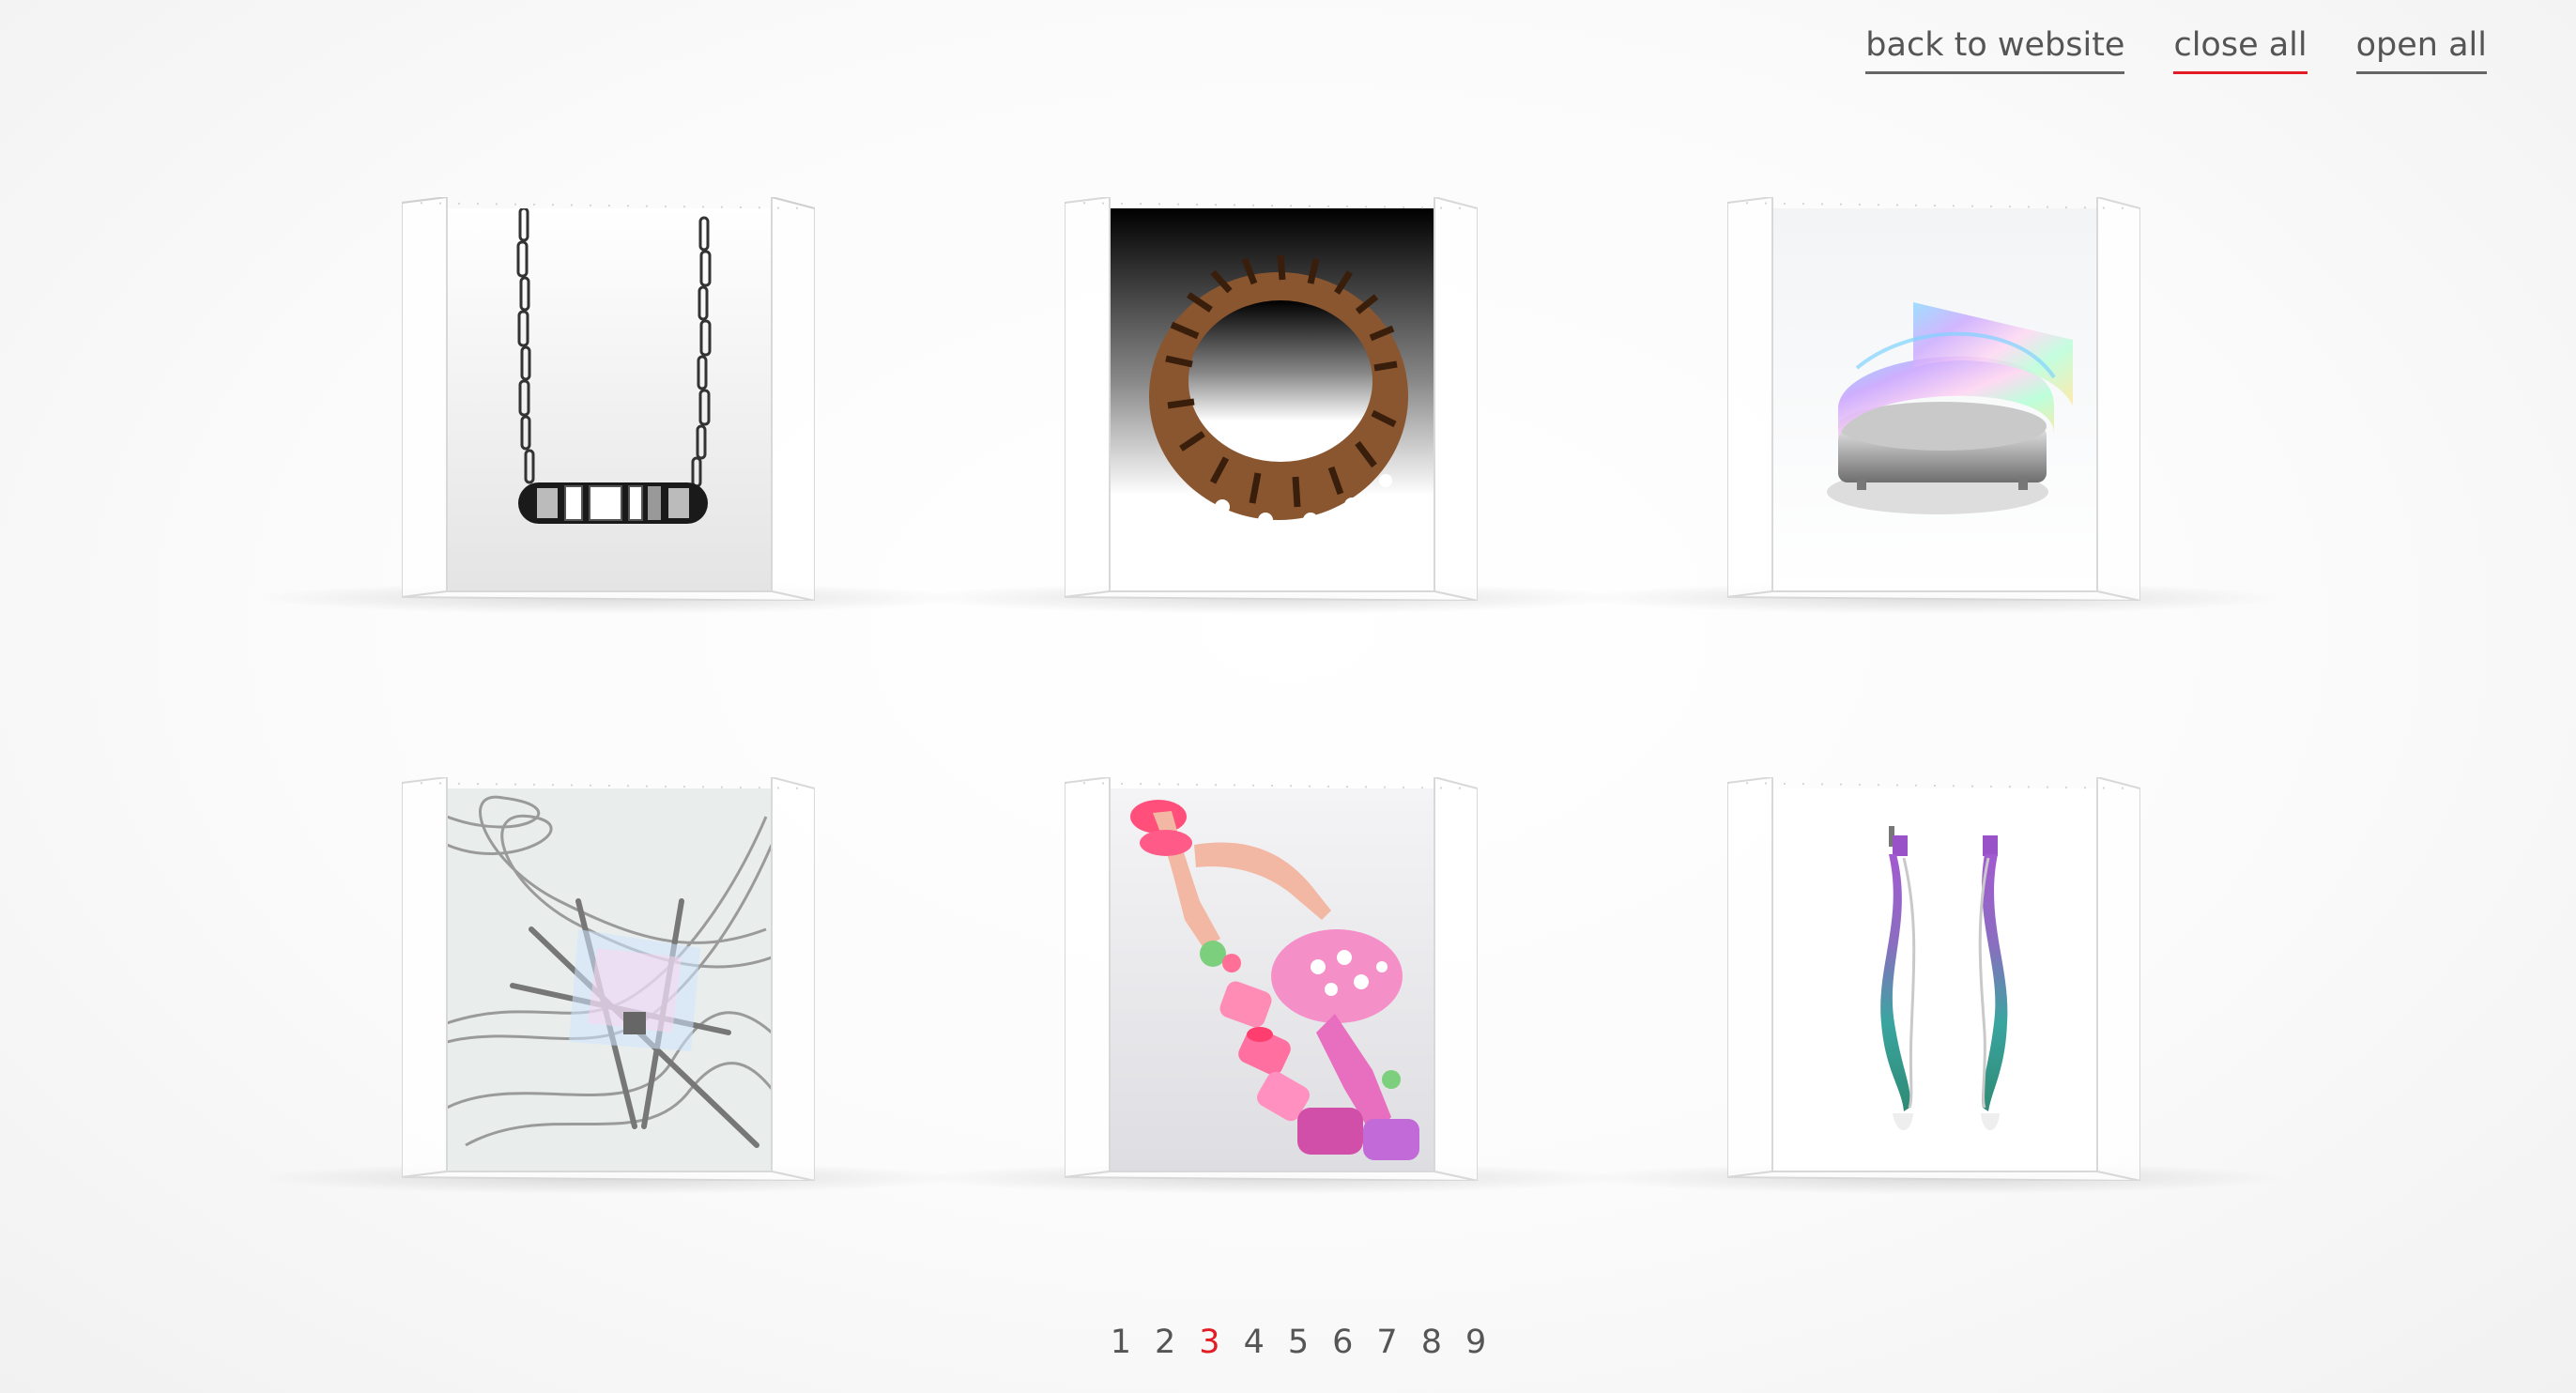  What do you see at coordinates (1342, 1342) in the screenshot?
I see `page-link: 6` at bounding box center [1342, 1342].